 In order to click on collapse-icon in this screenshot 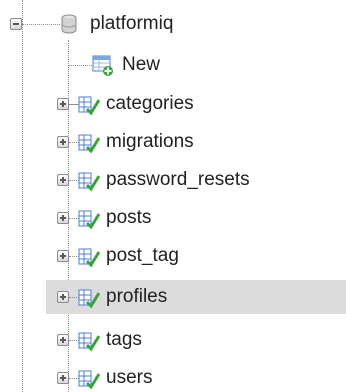, I will do `click(16, 24)`.